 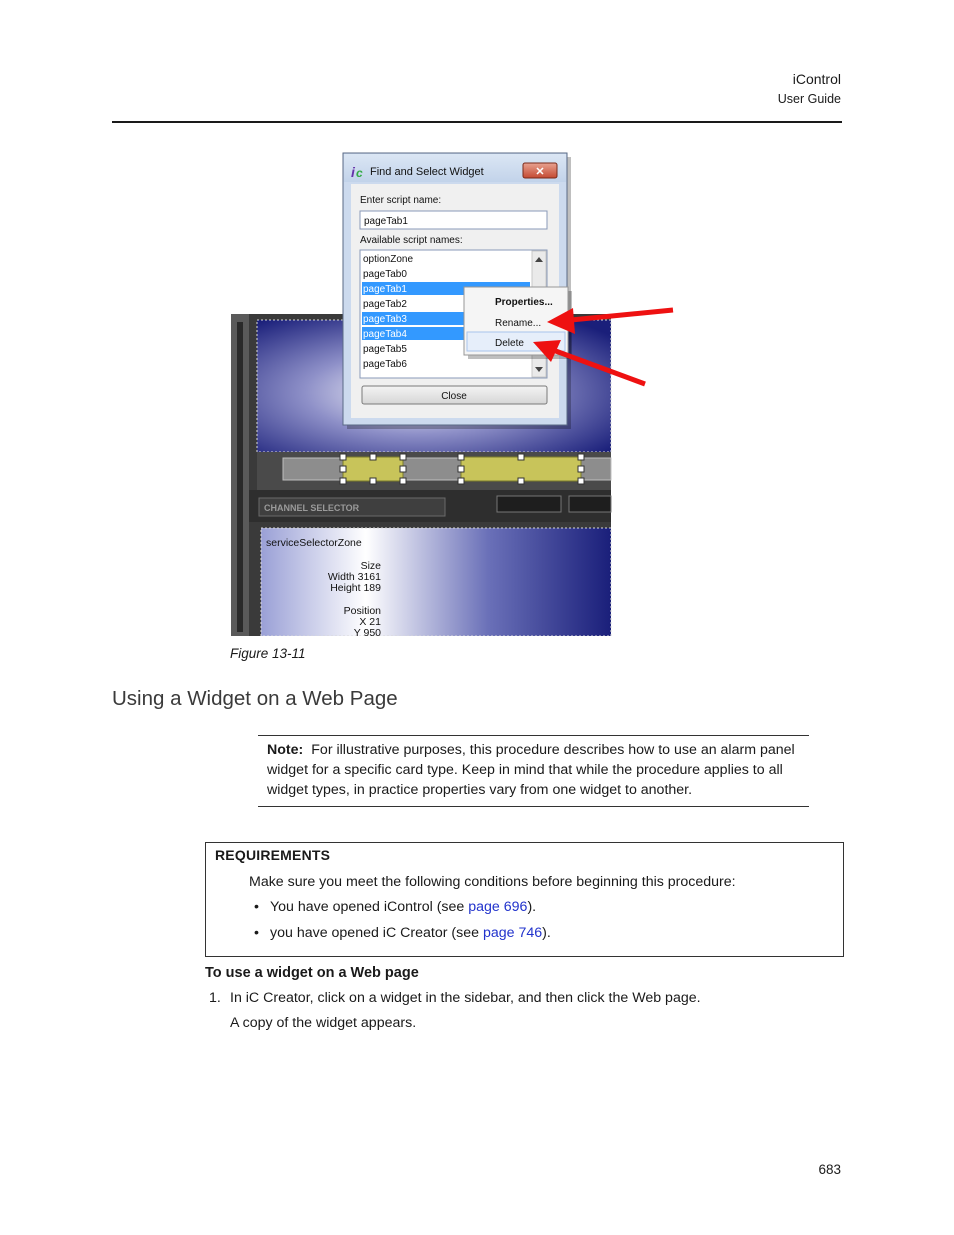 What do you see at coordinates (829, 1169) in the screenshot?
I see `page-number: 683` at bounding box center [829, 1169].